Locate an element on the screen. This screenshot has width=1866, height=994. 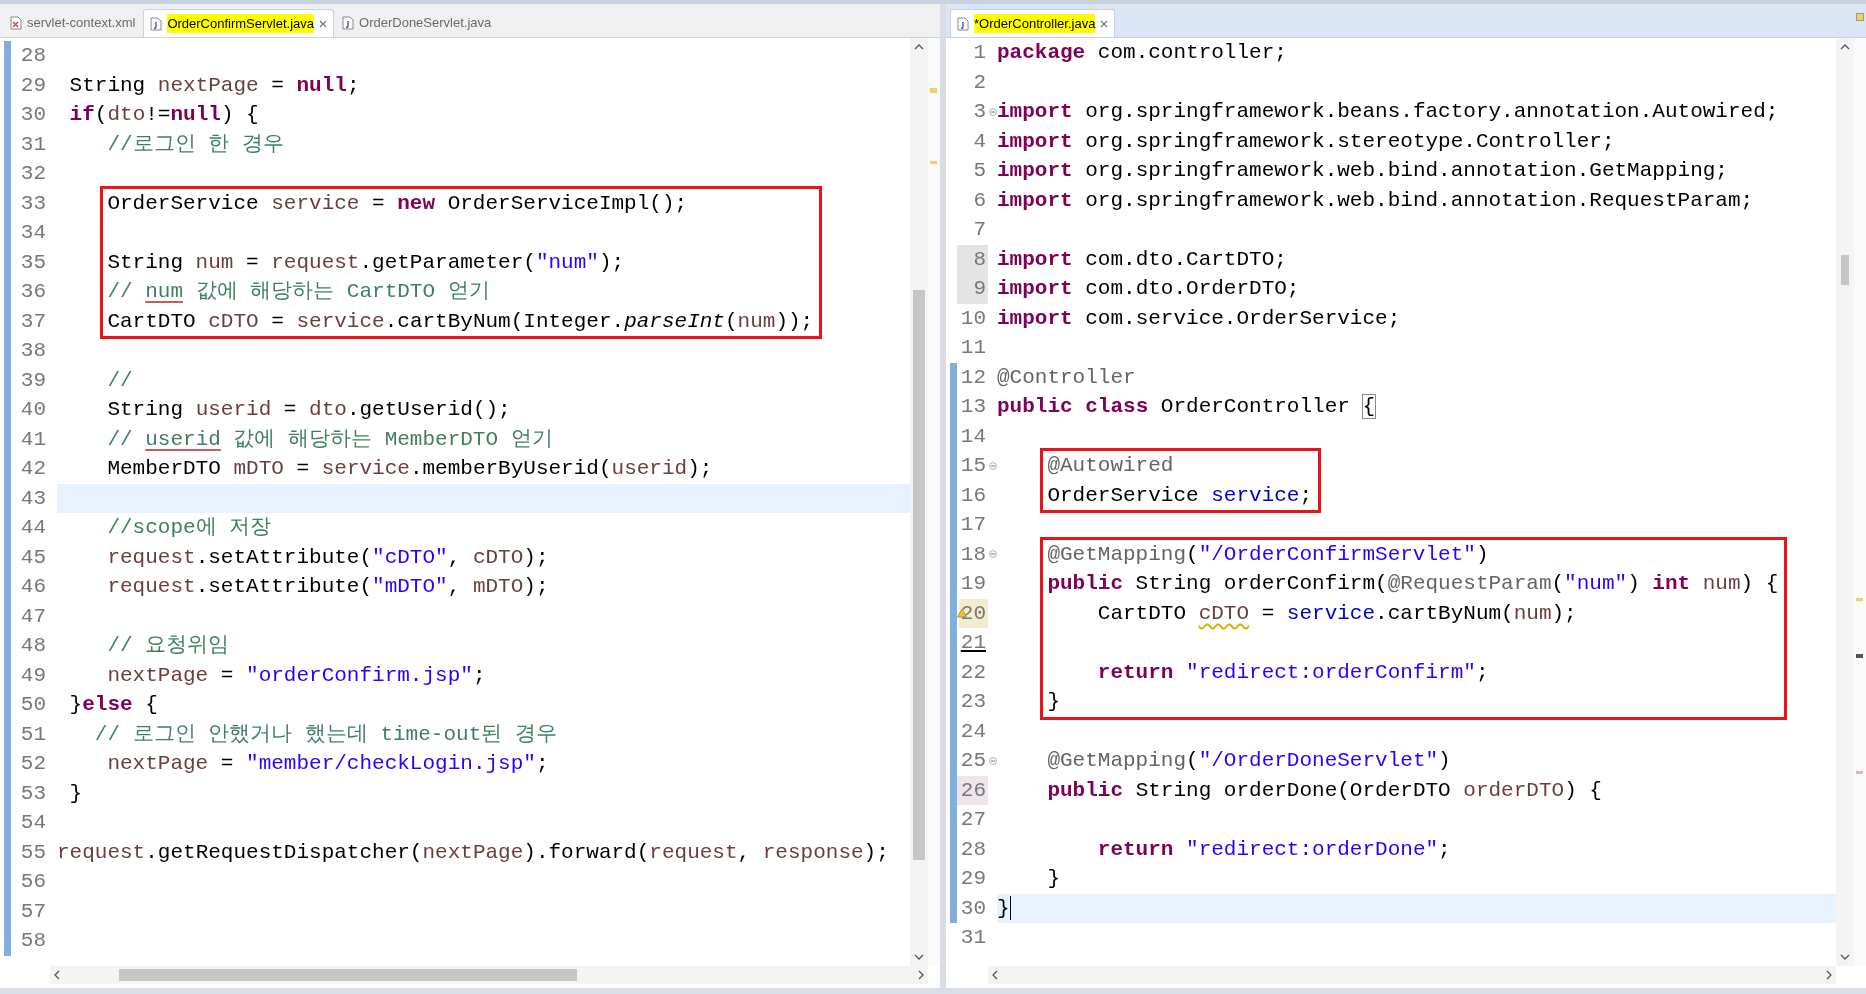
code-line: public class OrderController { is located at coordinates (1187, 407).